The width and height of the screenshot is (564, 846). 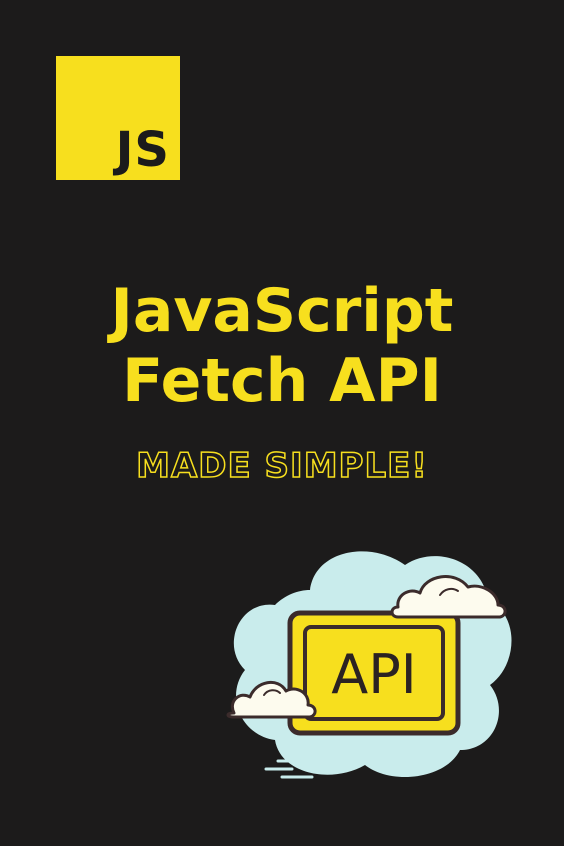 I want to click on js-logo-text: JS, so click(x=142, y=150).